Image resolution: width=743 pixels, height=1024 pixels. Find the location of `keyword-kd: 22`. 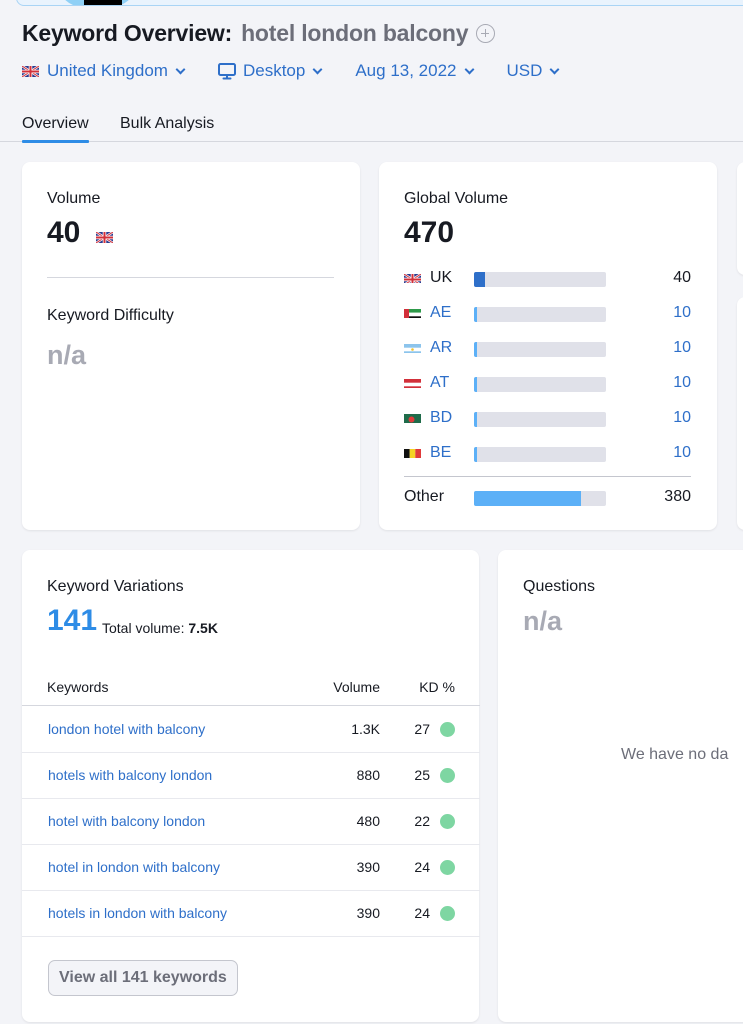

keyword-kd: 22 is located at coordinates (422, 821).